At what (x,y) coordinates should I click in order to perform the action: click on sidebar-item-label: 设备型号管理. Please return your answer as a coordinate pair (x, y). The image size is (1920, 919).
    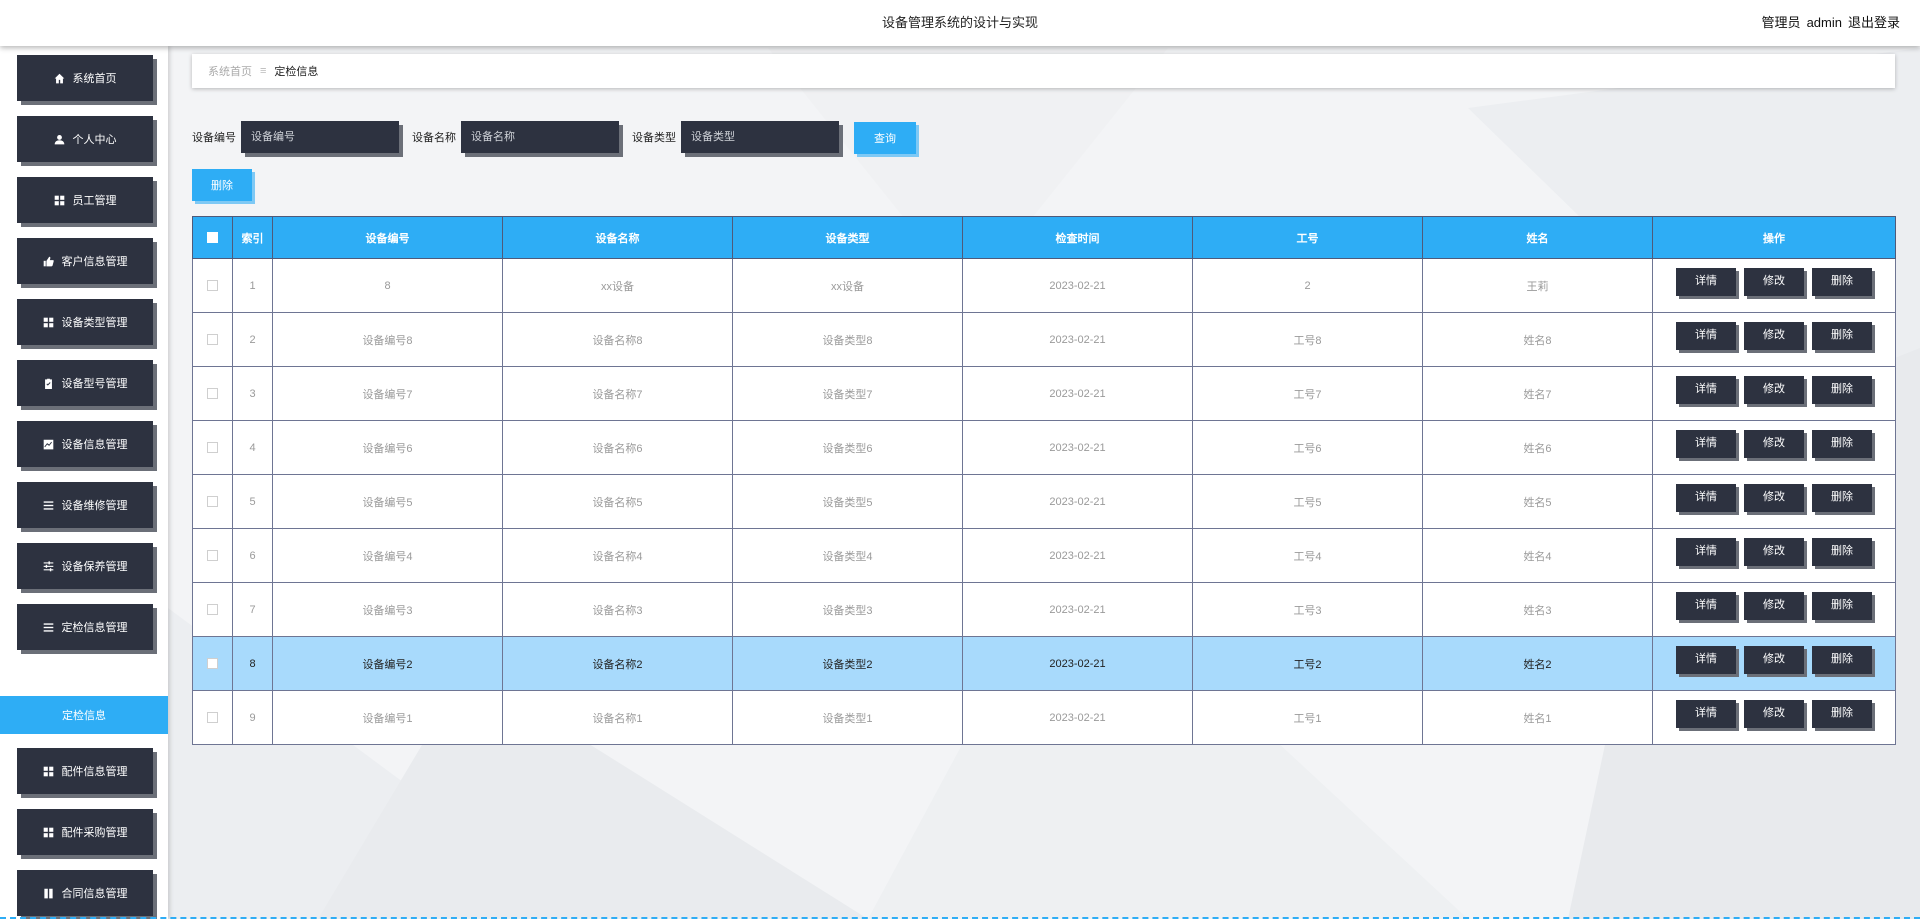
    Looking at the image, I should click on (94, 384).